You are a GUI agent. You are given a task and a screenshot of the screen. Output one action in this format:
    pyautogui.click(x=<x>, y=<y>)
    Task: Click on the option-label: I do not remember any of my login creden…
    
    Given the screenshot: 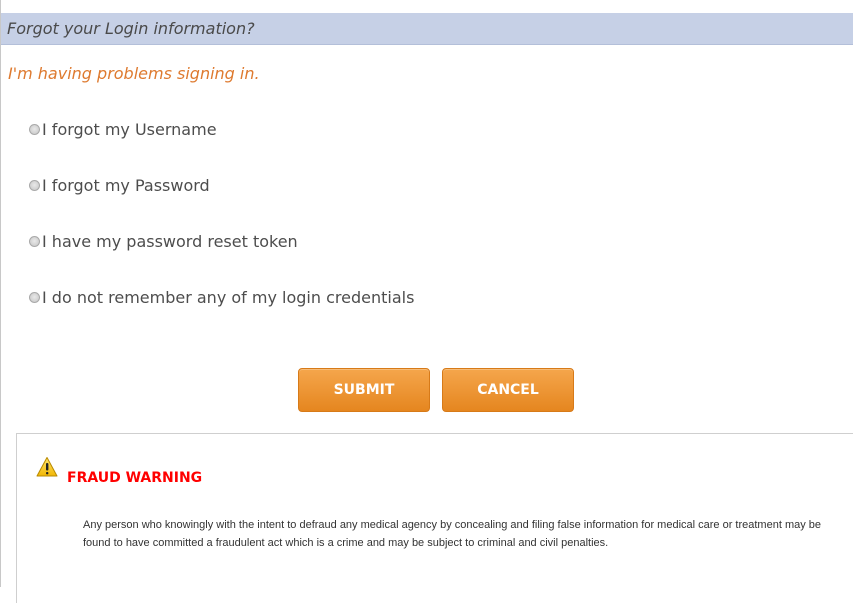 What is the action you would take?
    pyautogui.click(x=228, y=297)
    